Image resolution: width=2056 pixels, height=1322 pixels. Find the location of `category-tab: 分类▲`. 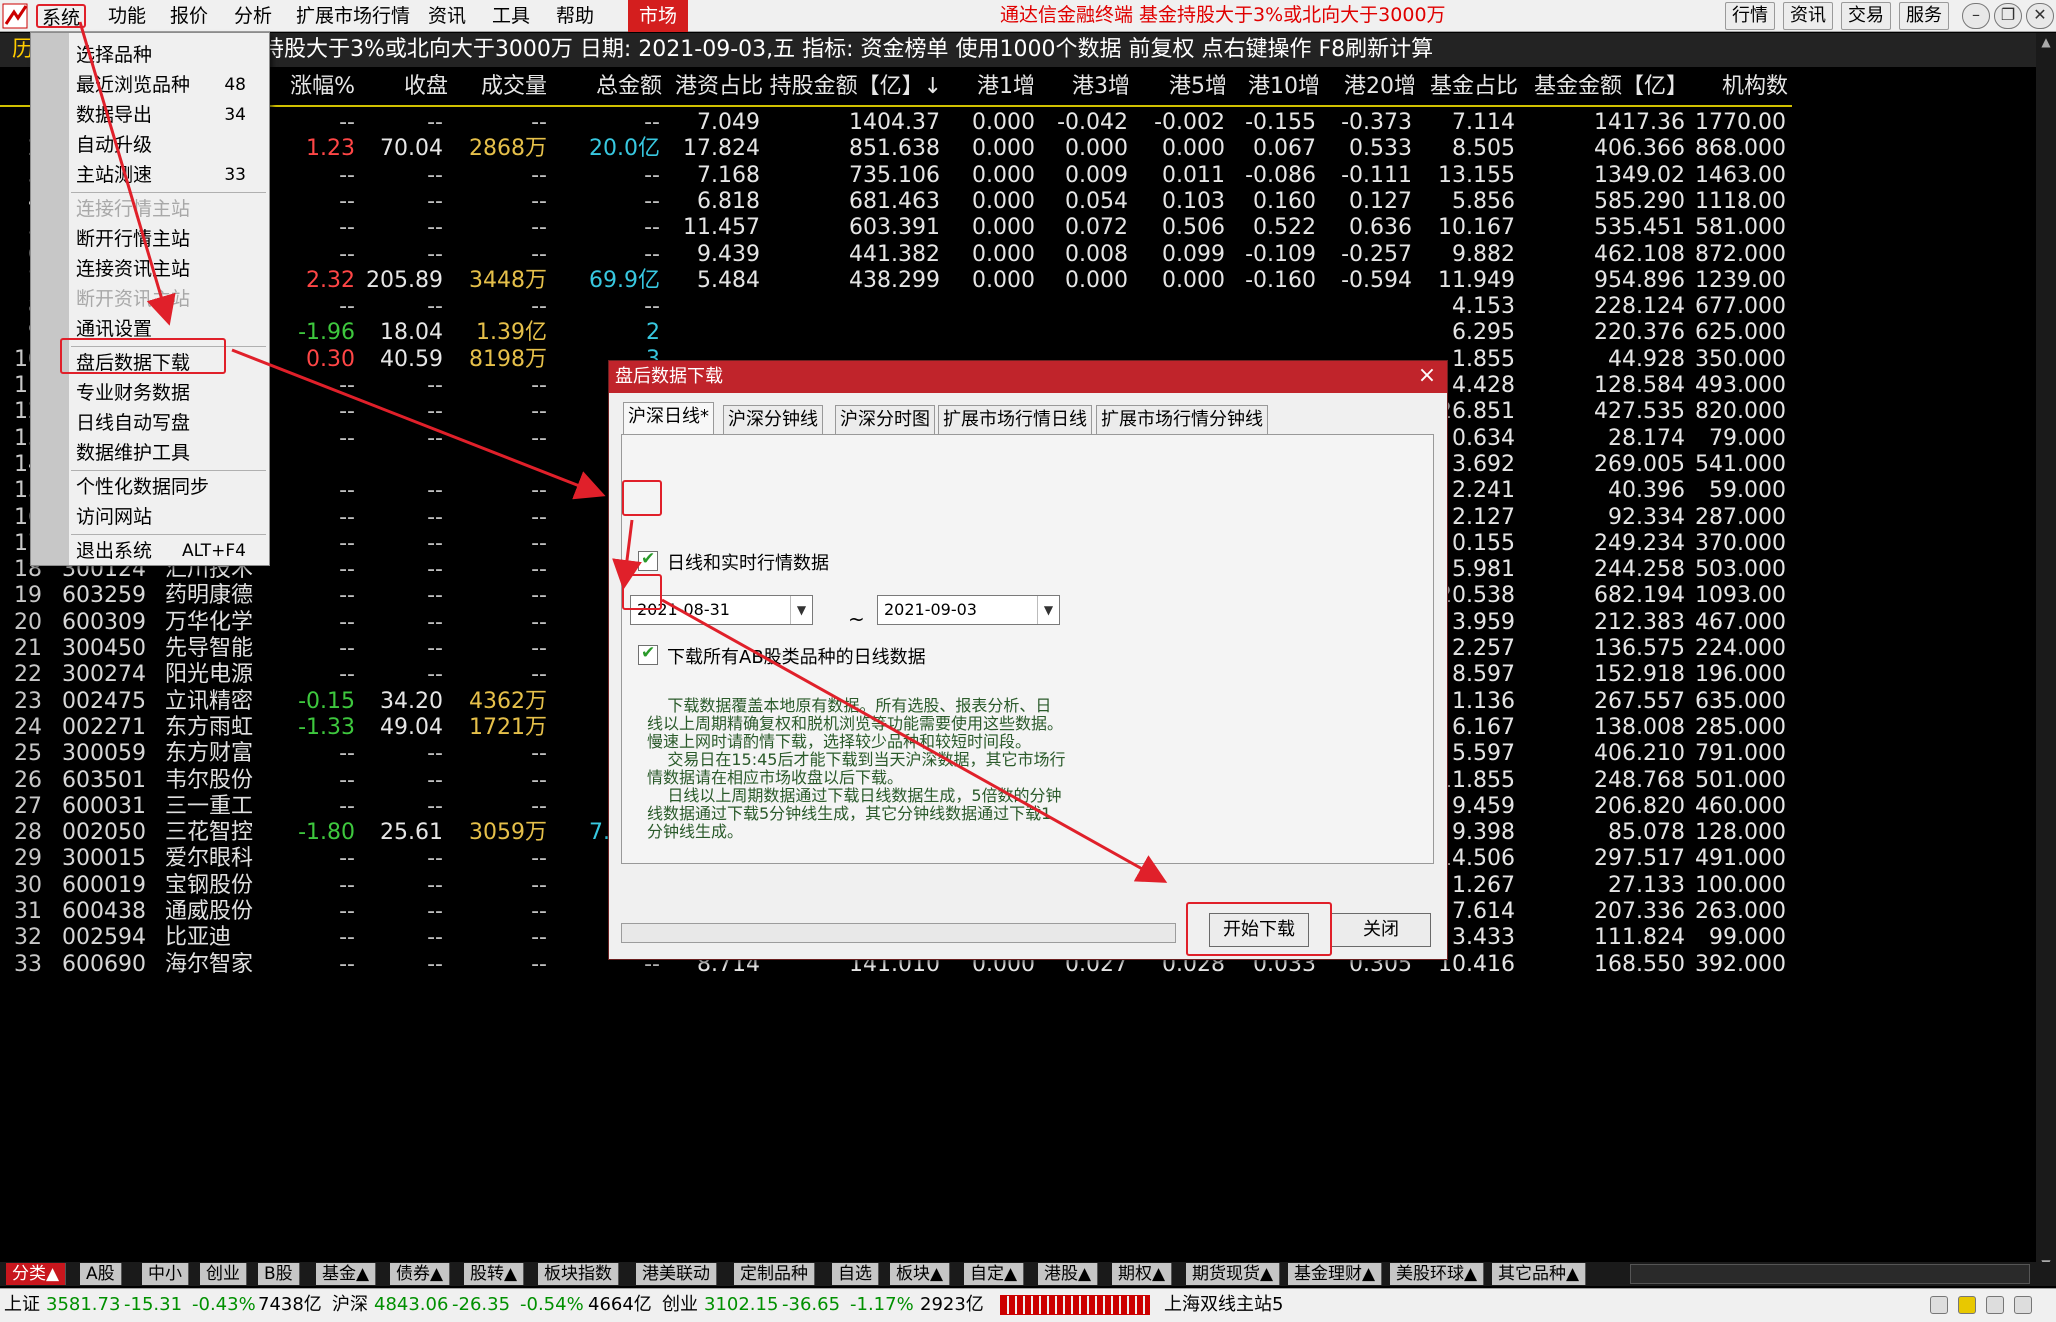

category-tab: 分类▲ is located at coordinates (36, 1274).